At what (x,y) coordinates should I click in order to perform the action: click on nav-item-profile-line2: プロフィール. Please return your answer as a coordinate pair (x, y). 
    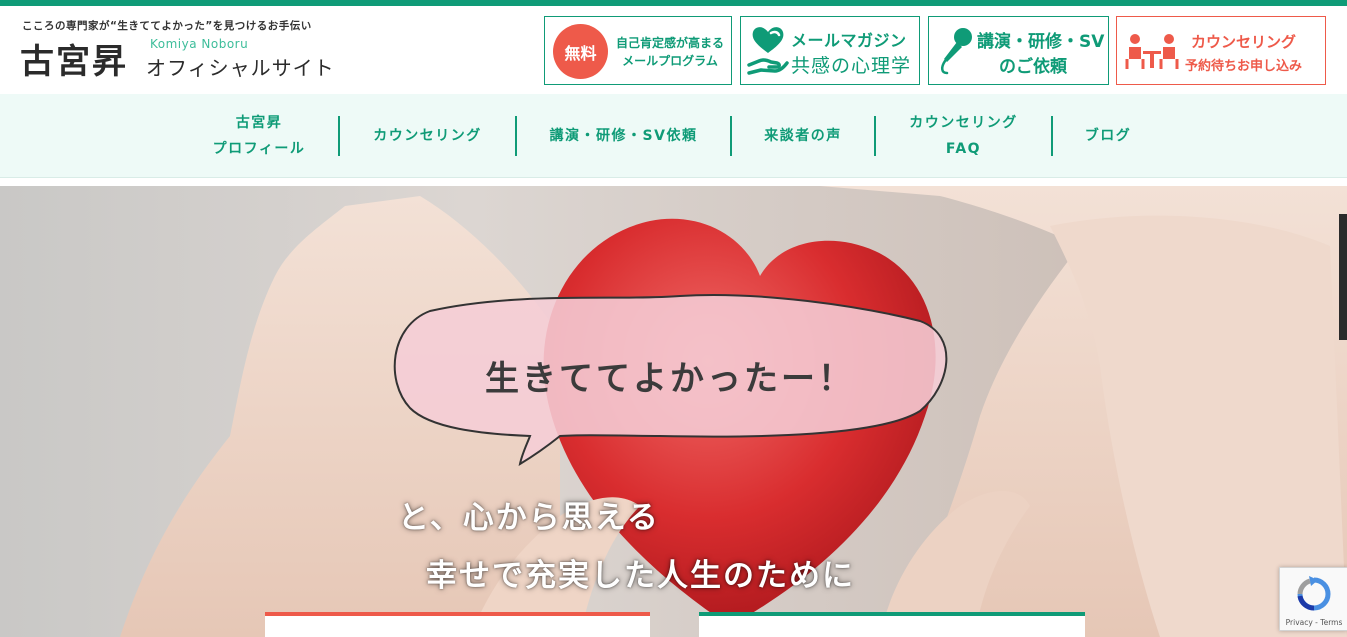
    Looking at the image, I should click on (259, 149).